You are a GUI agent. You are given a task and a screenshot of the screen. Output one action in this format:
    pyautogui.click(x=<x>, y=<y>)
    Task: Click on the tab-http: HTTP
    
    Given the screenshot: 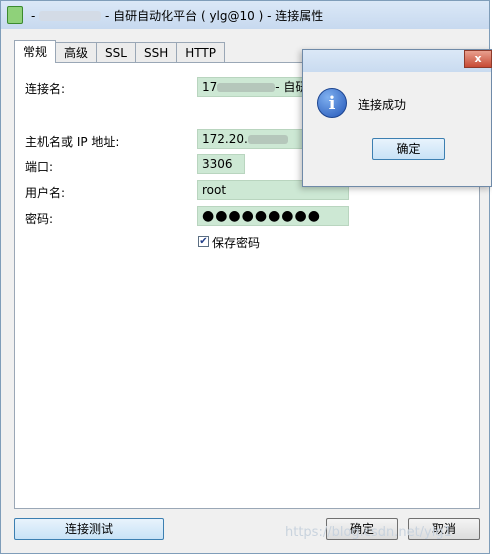 What is the action you would take?
    pyautogui.click(x=200, y=52)
    